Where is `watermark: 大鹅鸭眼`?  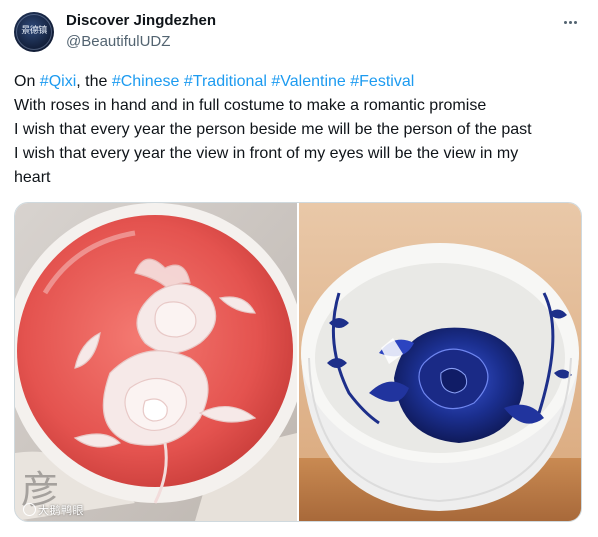 watermark: 大鹅鸭眼 is located at coordinates (53, 510).